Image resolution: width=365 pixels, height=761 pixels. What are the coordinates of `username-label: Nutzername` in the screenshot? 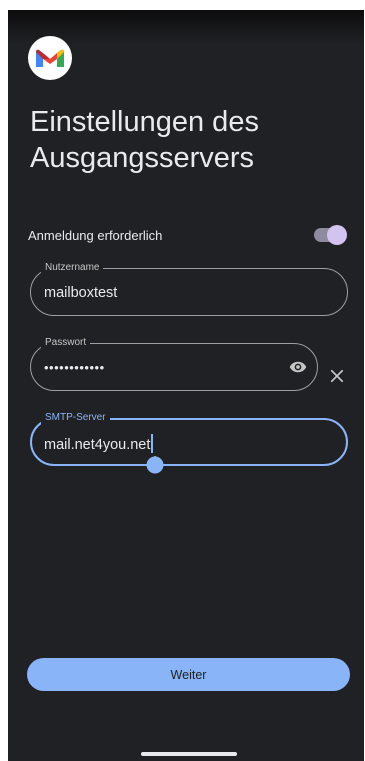 It's located at (72, 268).